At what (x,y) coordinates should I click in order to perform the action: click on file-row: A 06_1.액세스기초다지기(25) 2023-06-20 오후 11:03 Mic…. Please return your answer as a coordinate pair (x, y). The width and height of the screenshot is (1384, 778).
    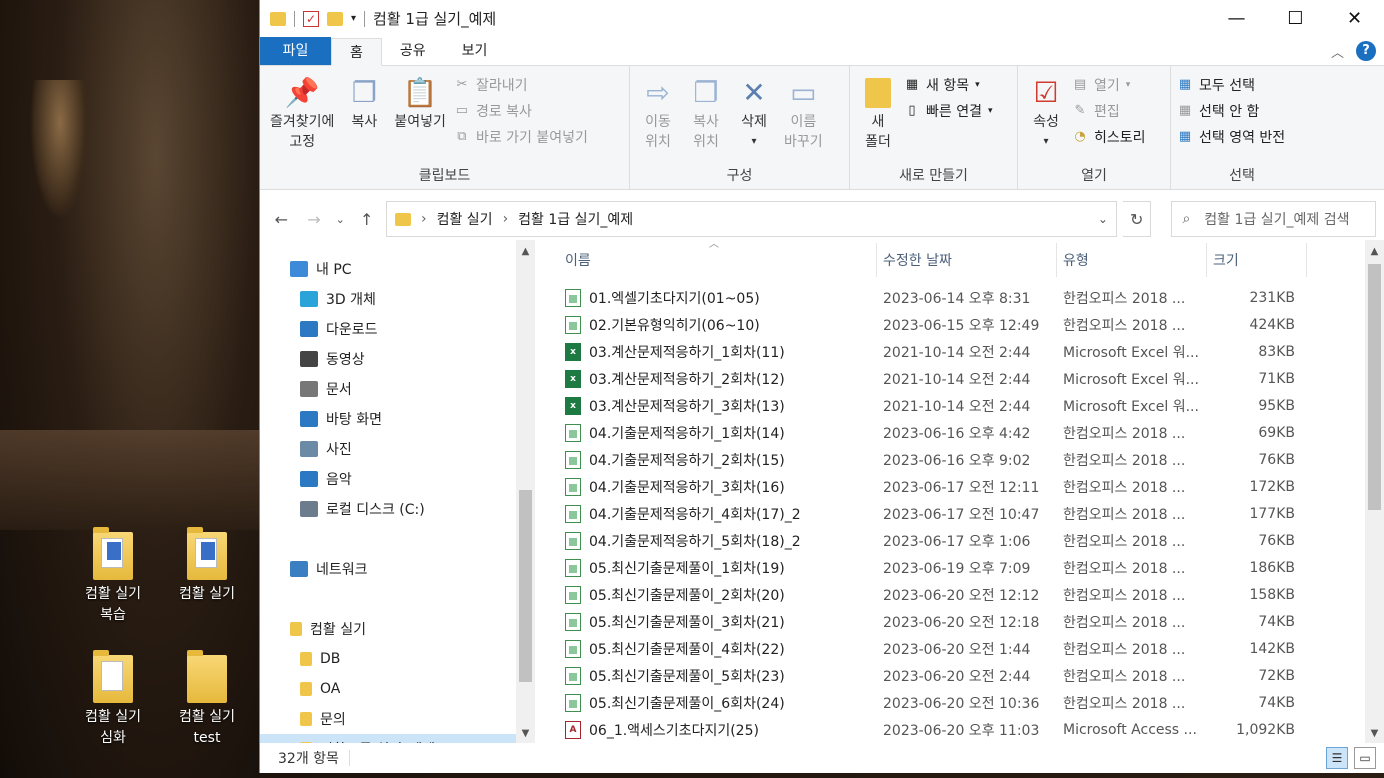
    Looking at the image, I should click on (971, 729).